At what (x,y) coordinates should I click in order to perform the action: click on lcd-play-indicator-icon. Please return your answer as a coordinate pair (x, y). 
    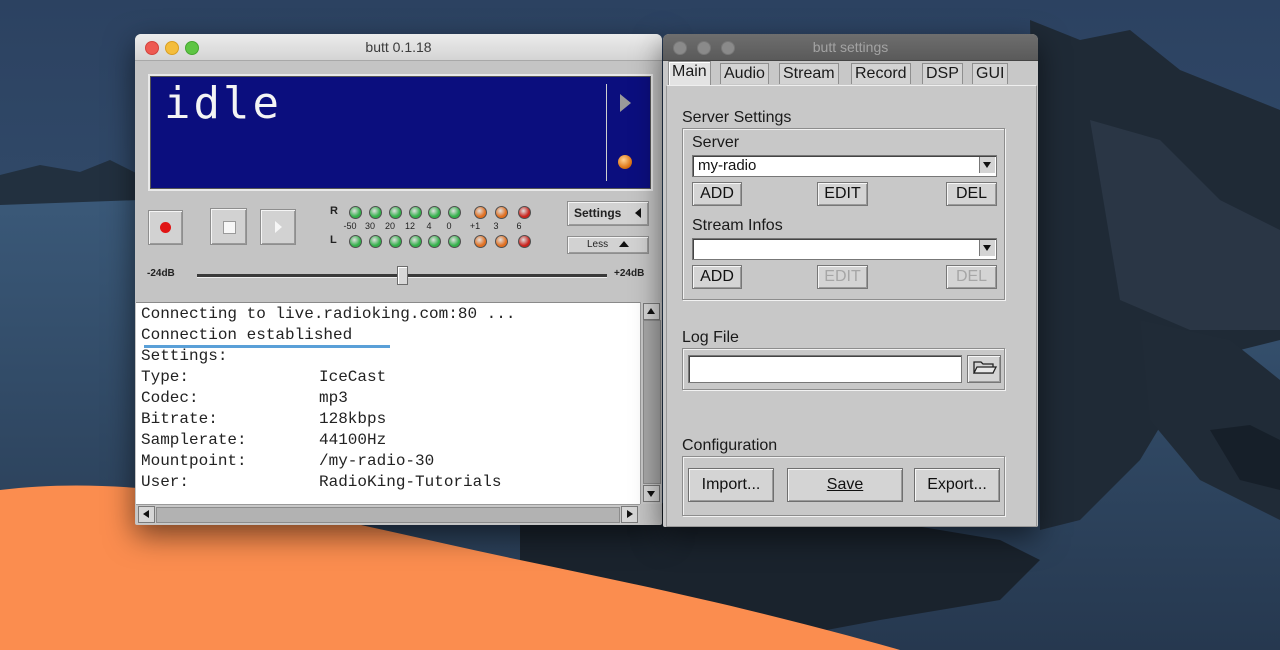
    Looking at the image, I should click on (625, 103).